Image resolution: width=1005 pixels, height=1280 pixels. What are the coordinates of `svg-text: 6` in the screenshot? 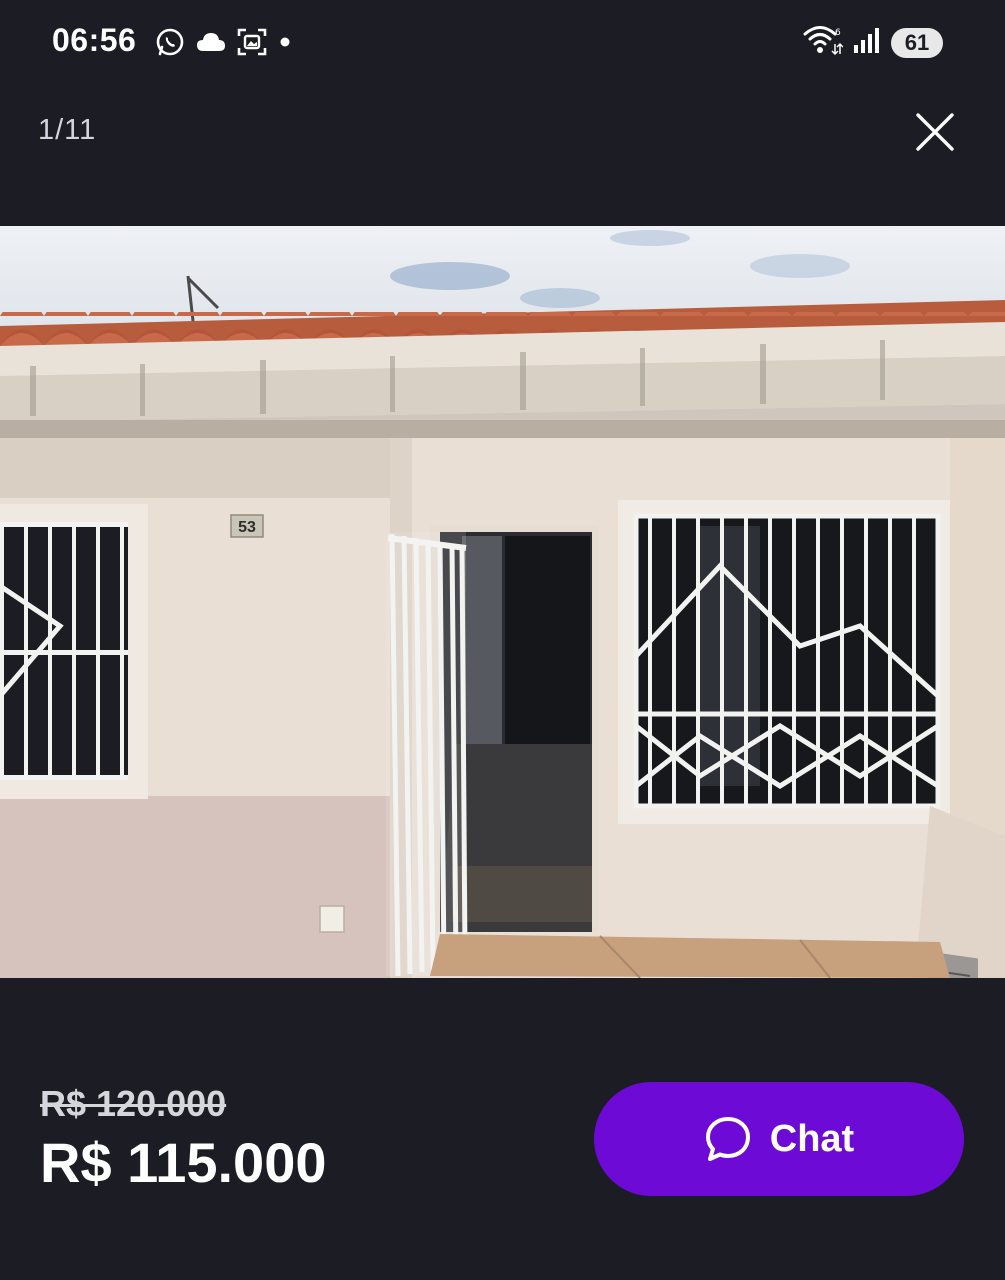 It's located at (838, 33).